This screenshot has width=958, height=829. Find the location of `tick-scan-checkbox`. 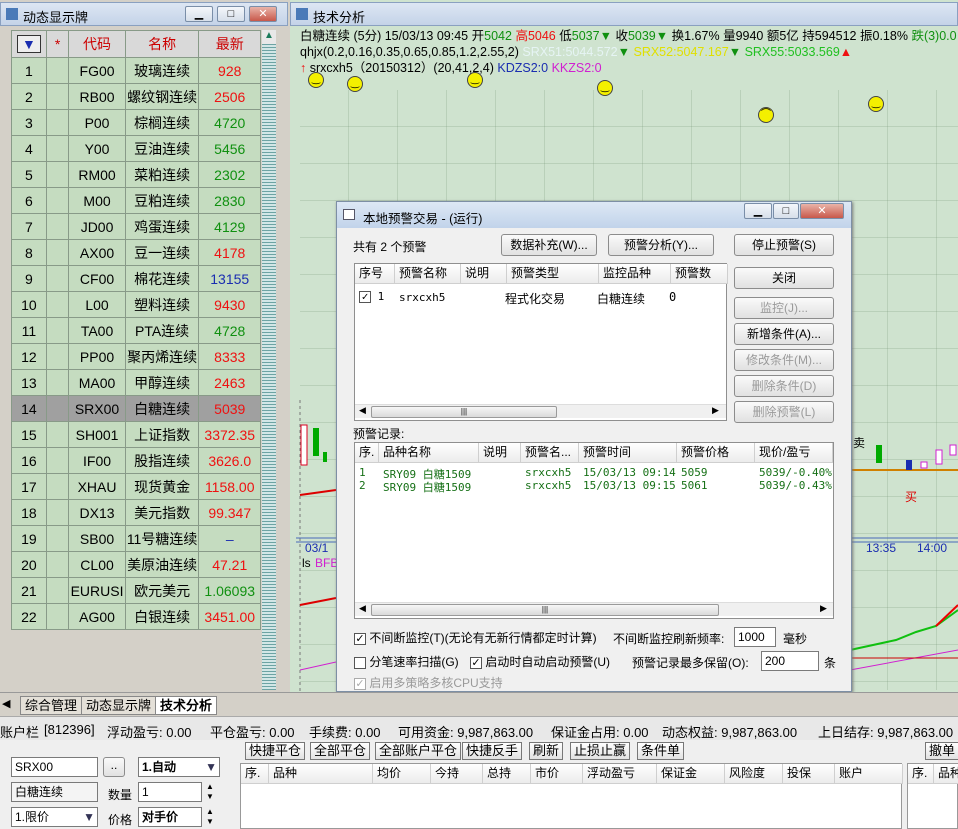

tick-scan-checkbox is located at coordinates (360, 662).